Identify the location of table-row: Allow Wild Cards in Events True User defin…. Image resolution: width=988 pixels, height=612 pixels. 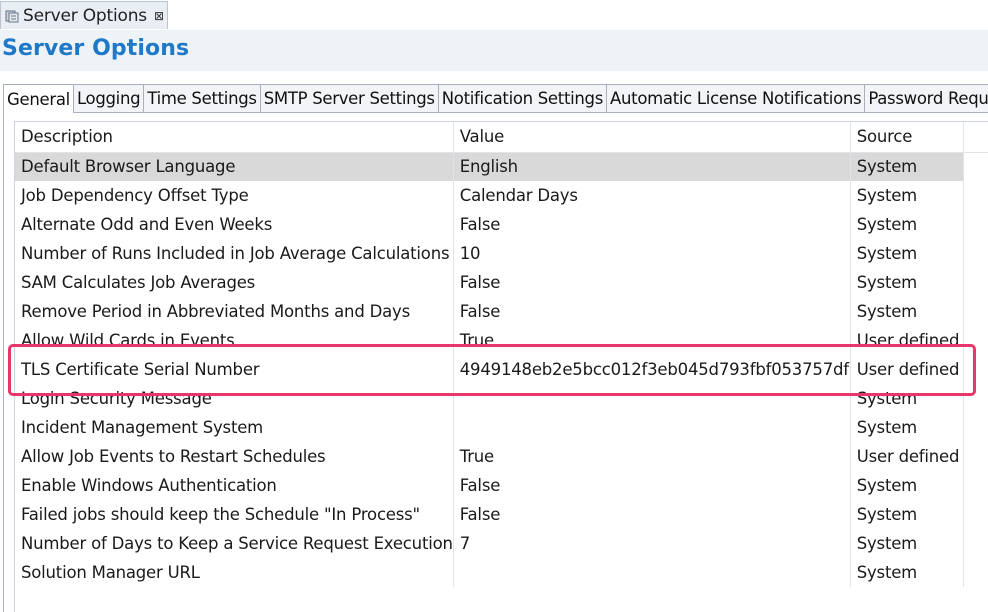
(501, 340).